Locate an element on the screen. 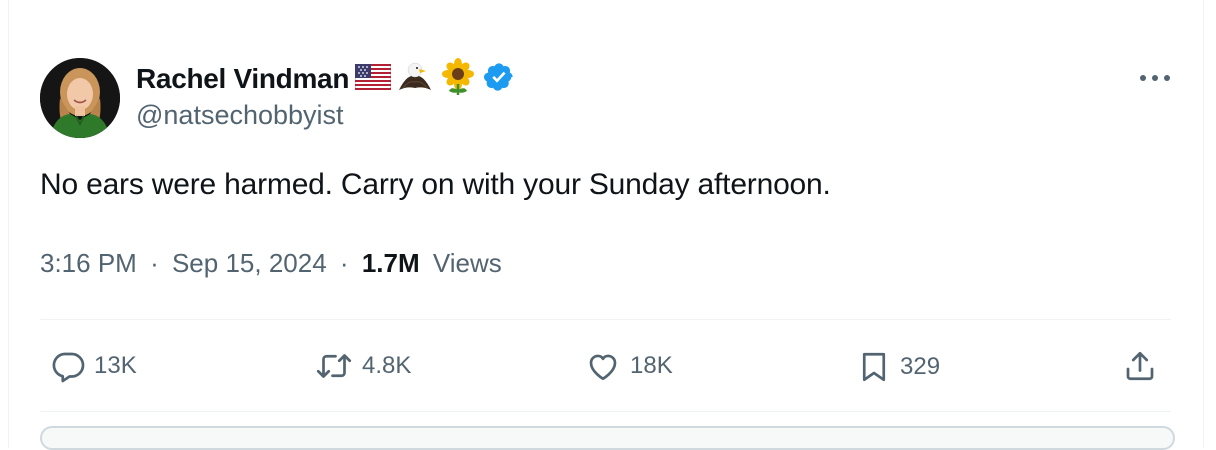  views-count: 1.7M is located at coordinates (390, 263).